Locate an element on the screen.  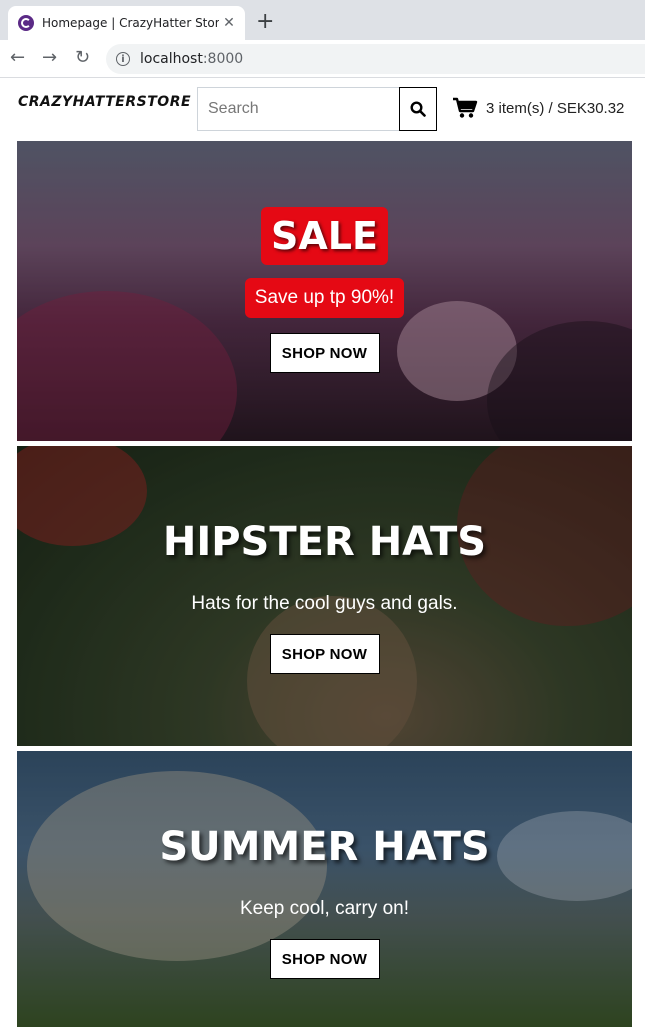
search-icon is located at coordinates (418, 109).